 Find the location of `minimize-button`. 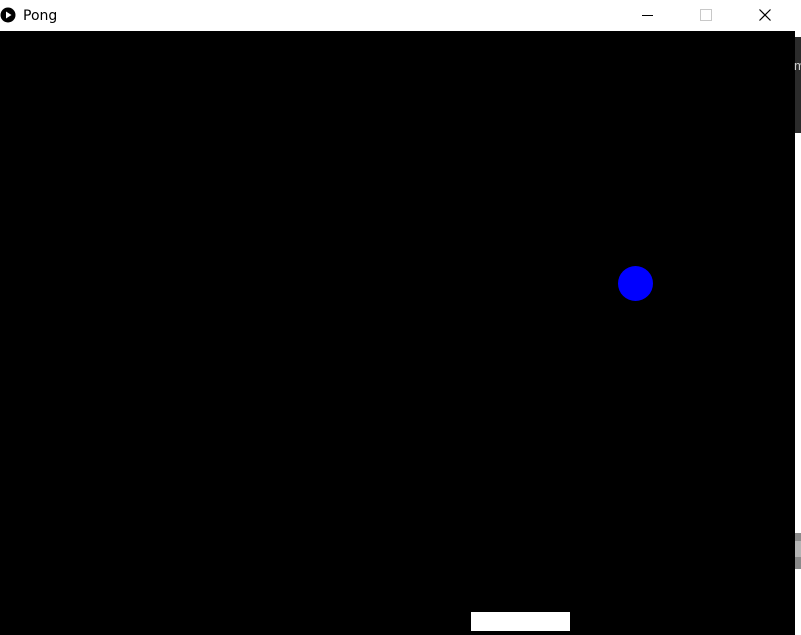

minimize-button is located at coordinates (647, 15).